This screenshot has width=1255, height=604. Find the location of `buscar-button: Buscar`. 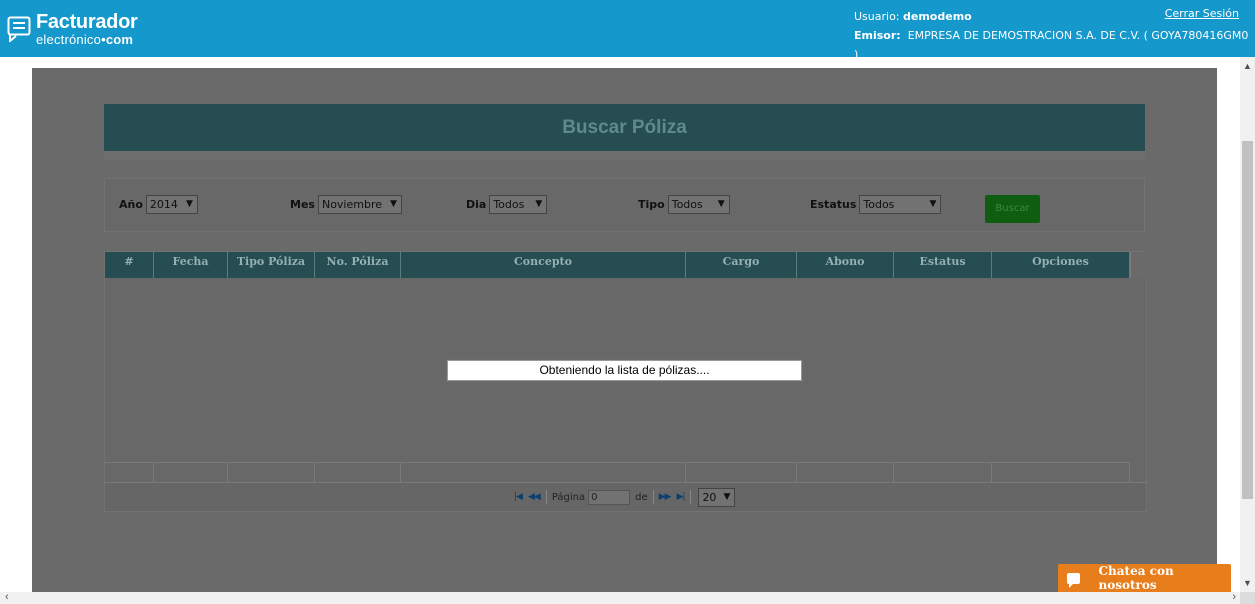

buscar-button: Buscar is located at coordinates (1012, 209).